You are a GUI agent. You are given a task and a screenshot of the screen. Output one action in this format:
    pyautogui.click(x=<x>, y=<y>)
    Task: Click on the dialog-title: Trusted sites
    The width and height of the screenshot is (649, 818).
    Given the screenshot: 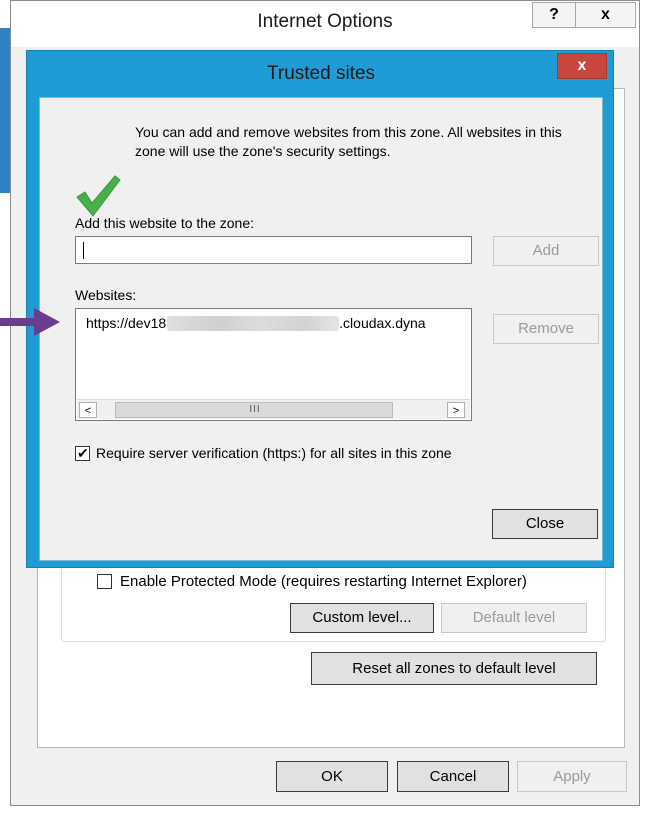 What is the action you would take?
    pyautogui.click(x=321, y=73)
    